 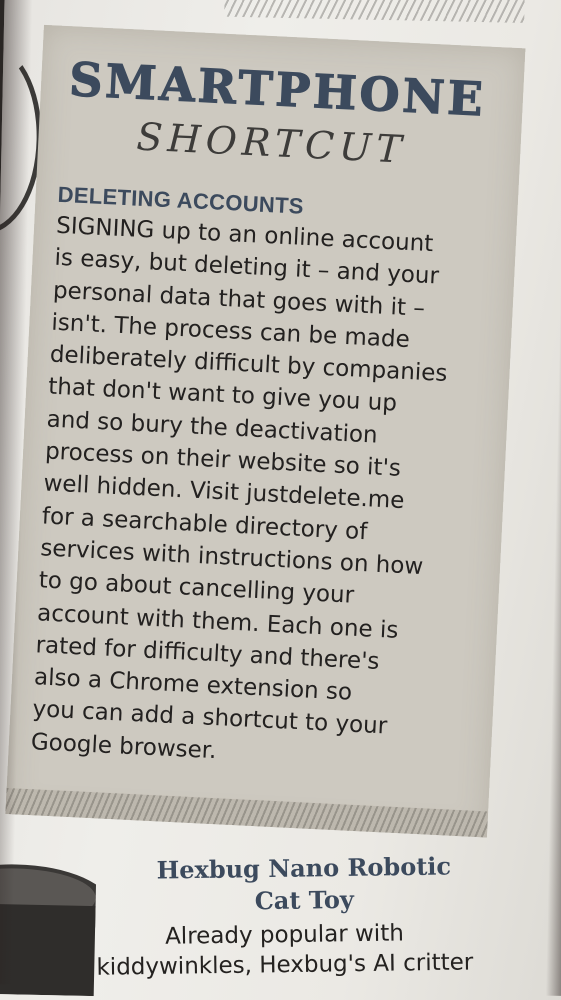 What do you see at coordinates (304, 883) in the screenshot?
I see `product-title: Hexbug Nano Robotic Cat Toy` at bounding box center [304, 883].